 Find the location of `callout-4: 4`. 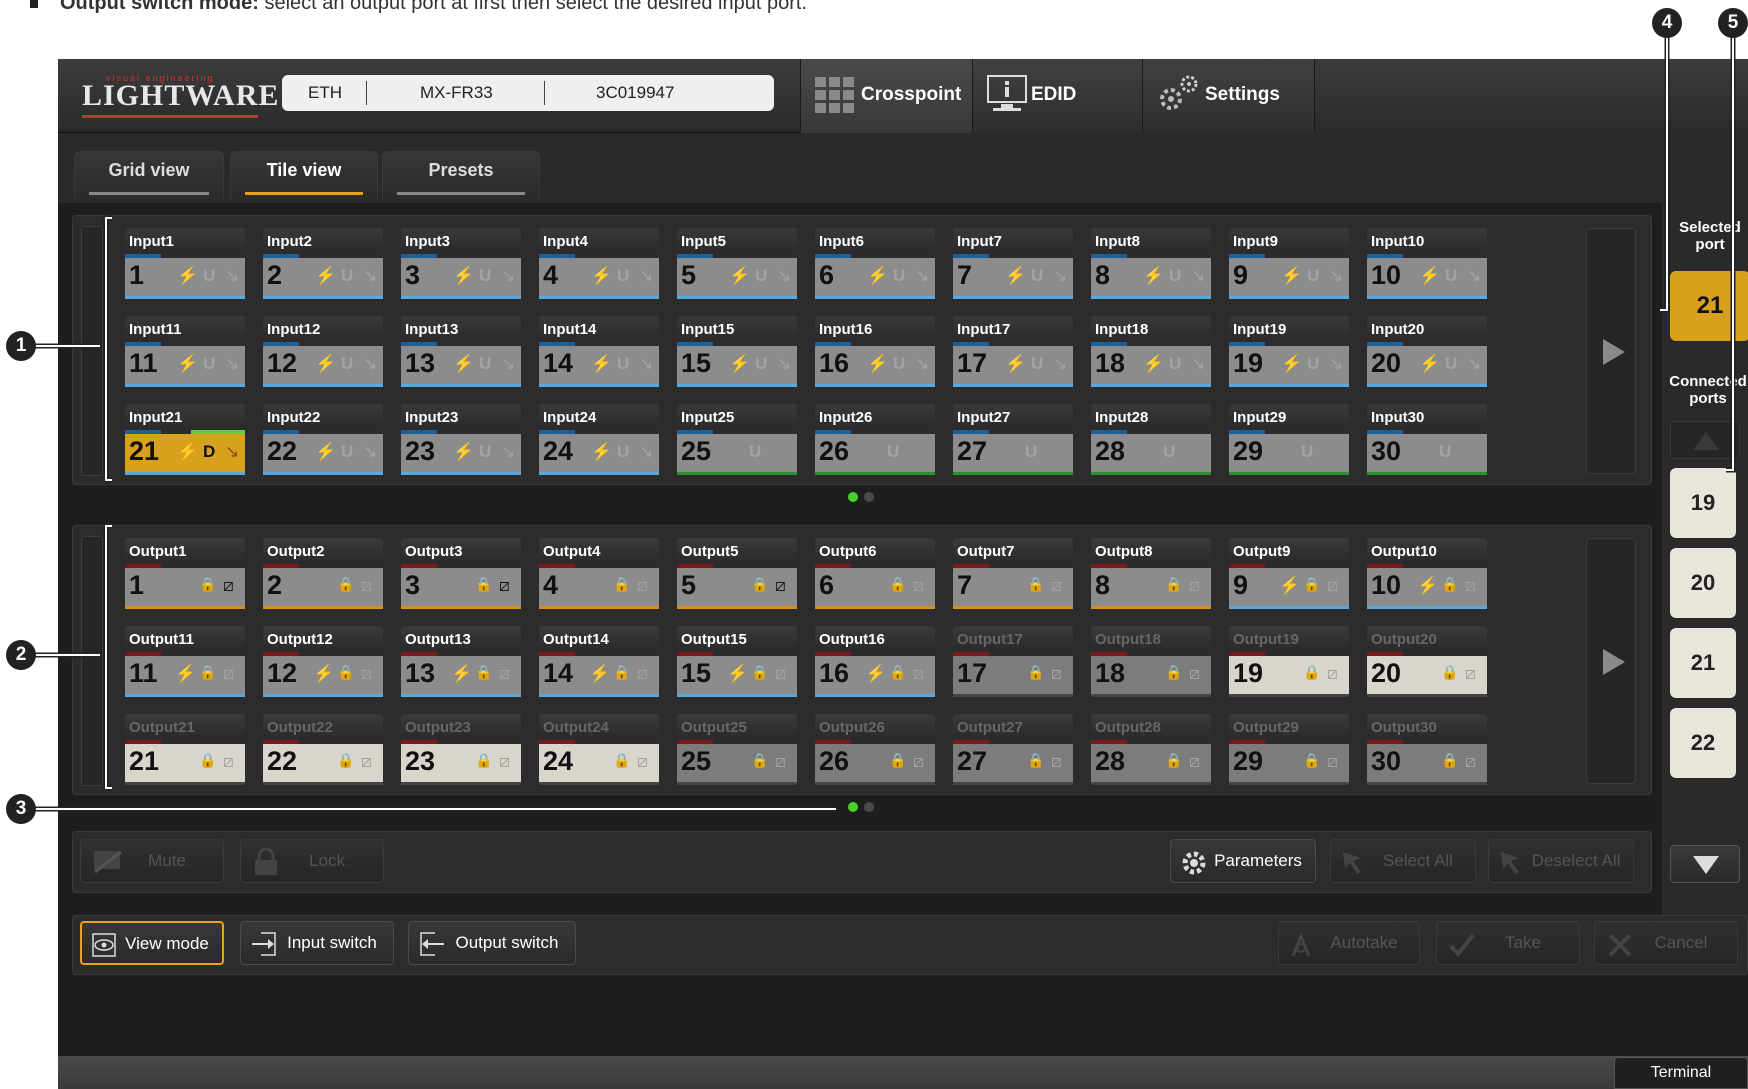

callout-4: 4 is located at coordinates (1667, 23).